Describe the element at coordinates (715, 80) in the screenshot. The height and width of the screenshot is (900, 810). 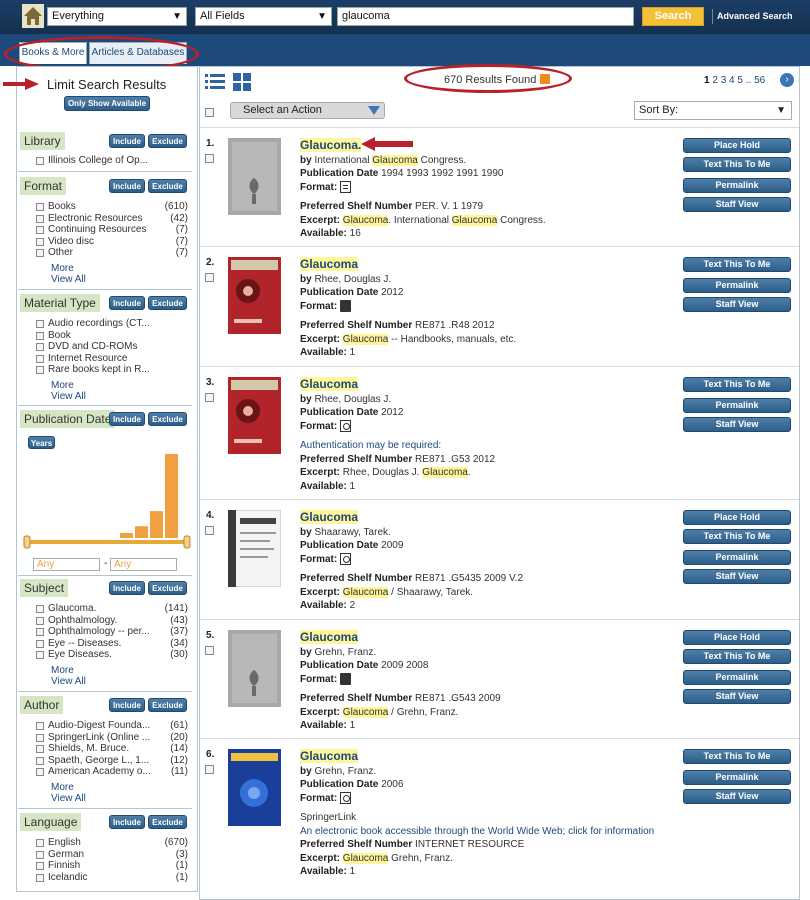
I see `page-link: 2` at that location.